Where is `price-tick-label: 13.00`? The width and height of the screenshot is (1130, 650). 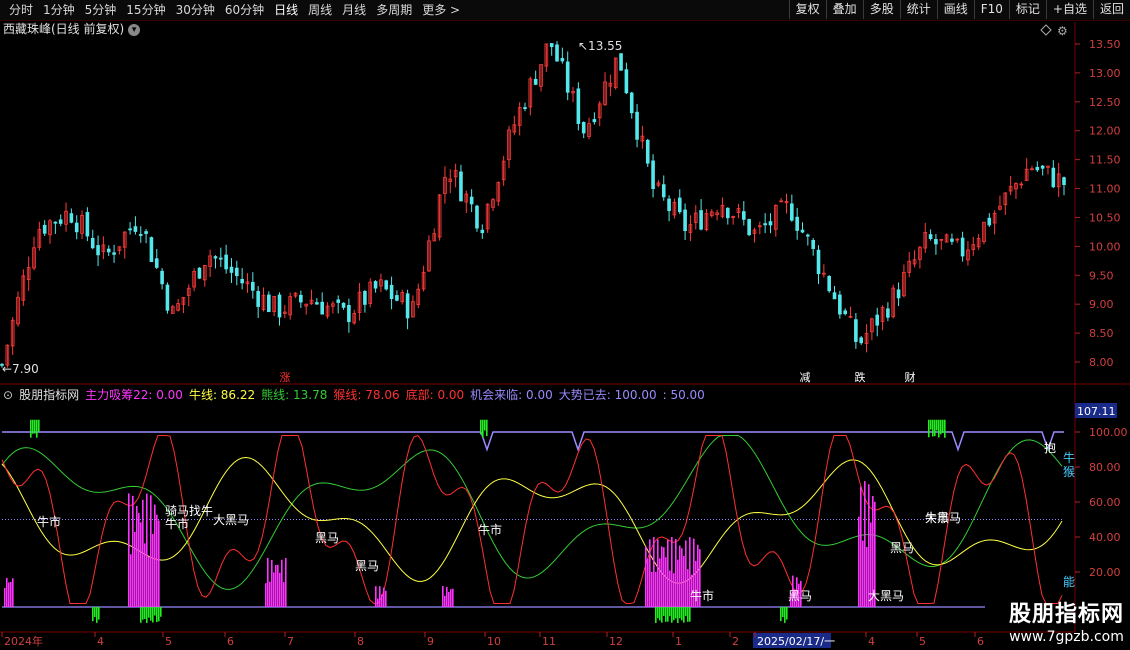
price-tick-label: 13.00 is located at coordinates (1105, 73).